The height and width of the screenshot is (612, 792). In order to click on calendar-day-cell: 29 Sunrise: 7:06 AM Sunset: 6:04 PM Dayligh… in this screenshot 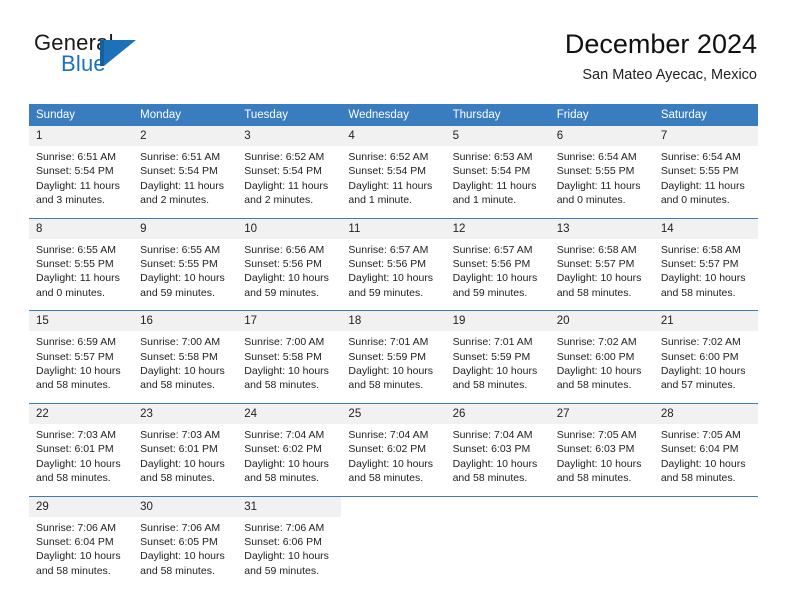, I will do `click(81, 544)`.